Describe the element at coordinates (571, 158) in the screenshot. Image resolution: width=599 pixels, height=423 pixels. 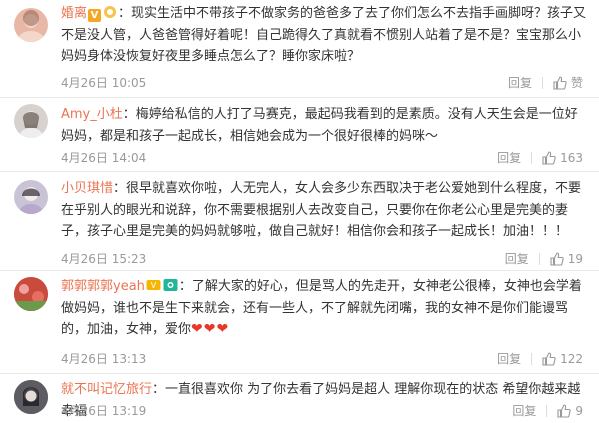
I see `like-count: 163` at that location.